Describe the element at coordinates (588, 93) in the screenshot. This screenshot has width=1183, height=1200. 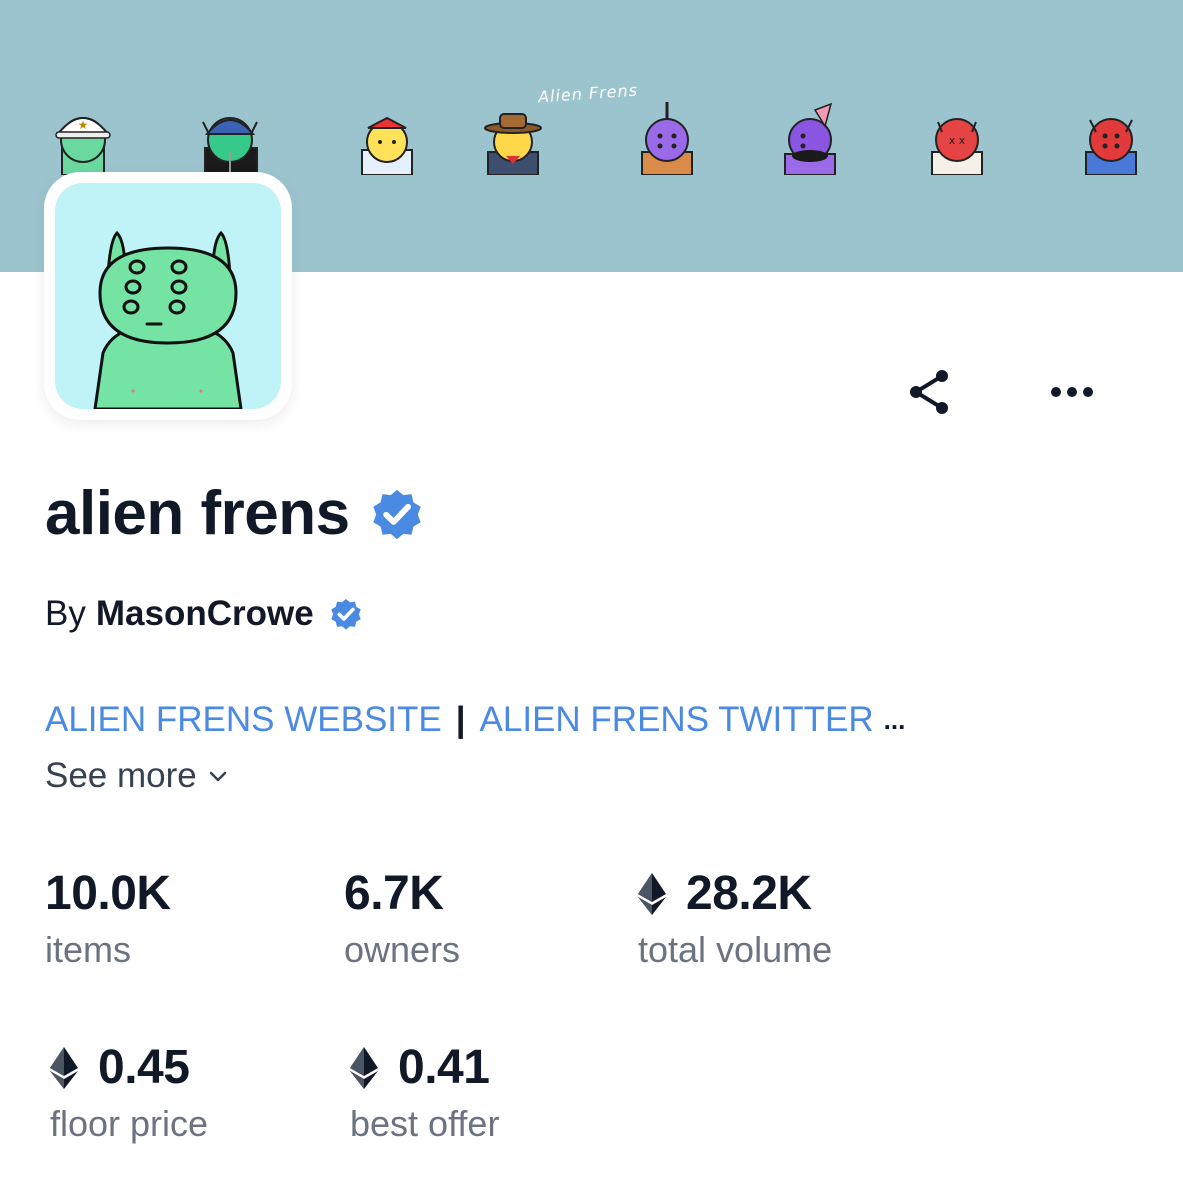
I see `banner-title: Alien Frens` at that location.